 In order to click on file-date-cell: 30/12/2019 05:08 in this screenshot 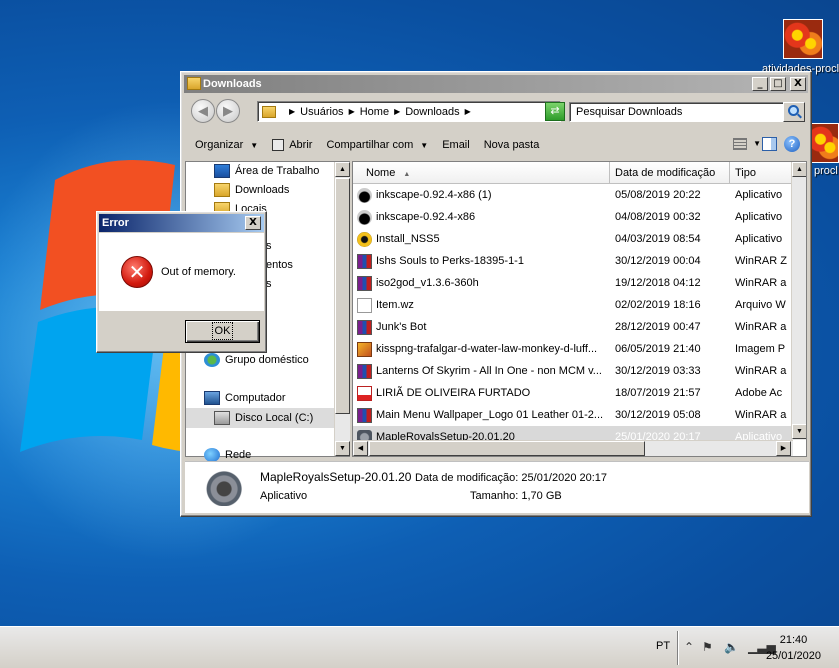, I will do `click(658, 415)`.